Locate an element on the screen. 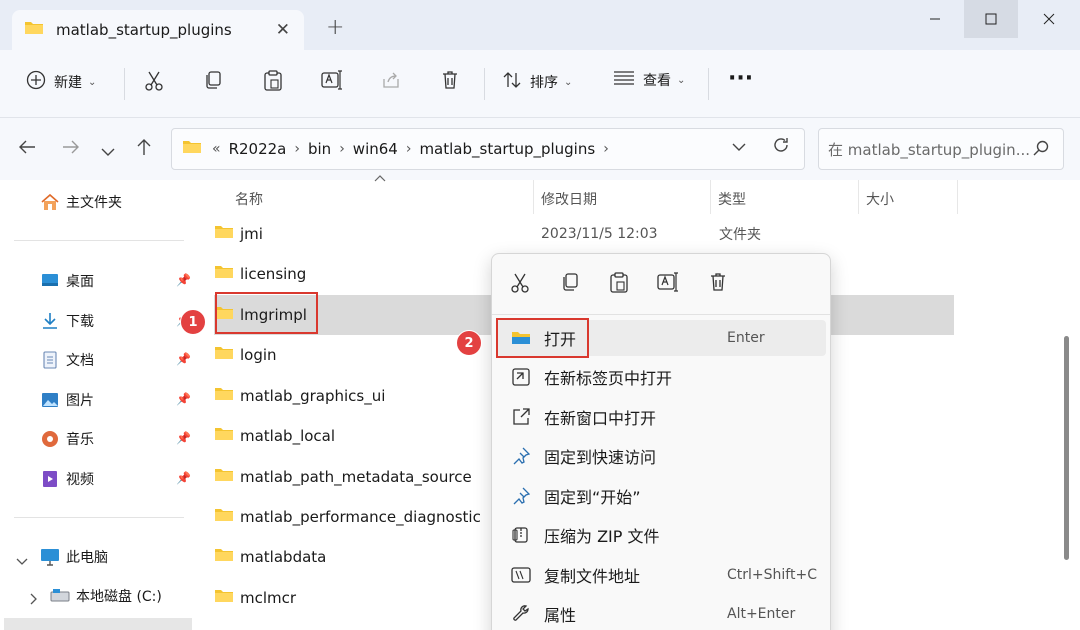 This screenshot has width=1080, height=630. sidebar-item-documents: 文档 is located at coordinates (67, 360).